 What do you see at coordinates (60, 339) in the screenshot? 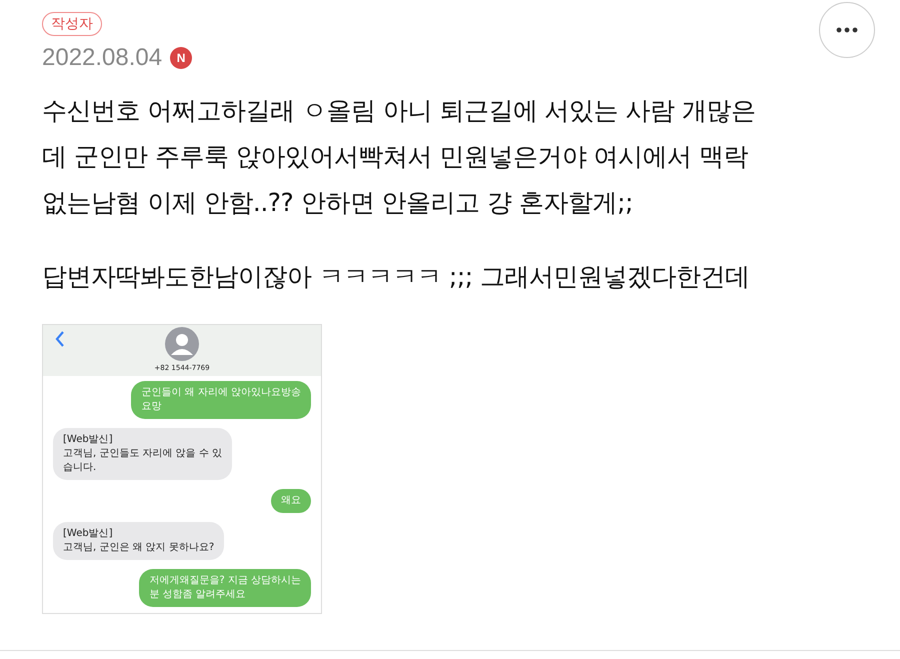
I see `back-icon` at bounding box center [60, 339].